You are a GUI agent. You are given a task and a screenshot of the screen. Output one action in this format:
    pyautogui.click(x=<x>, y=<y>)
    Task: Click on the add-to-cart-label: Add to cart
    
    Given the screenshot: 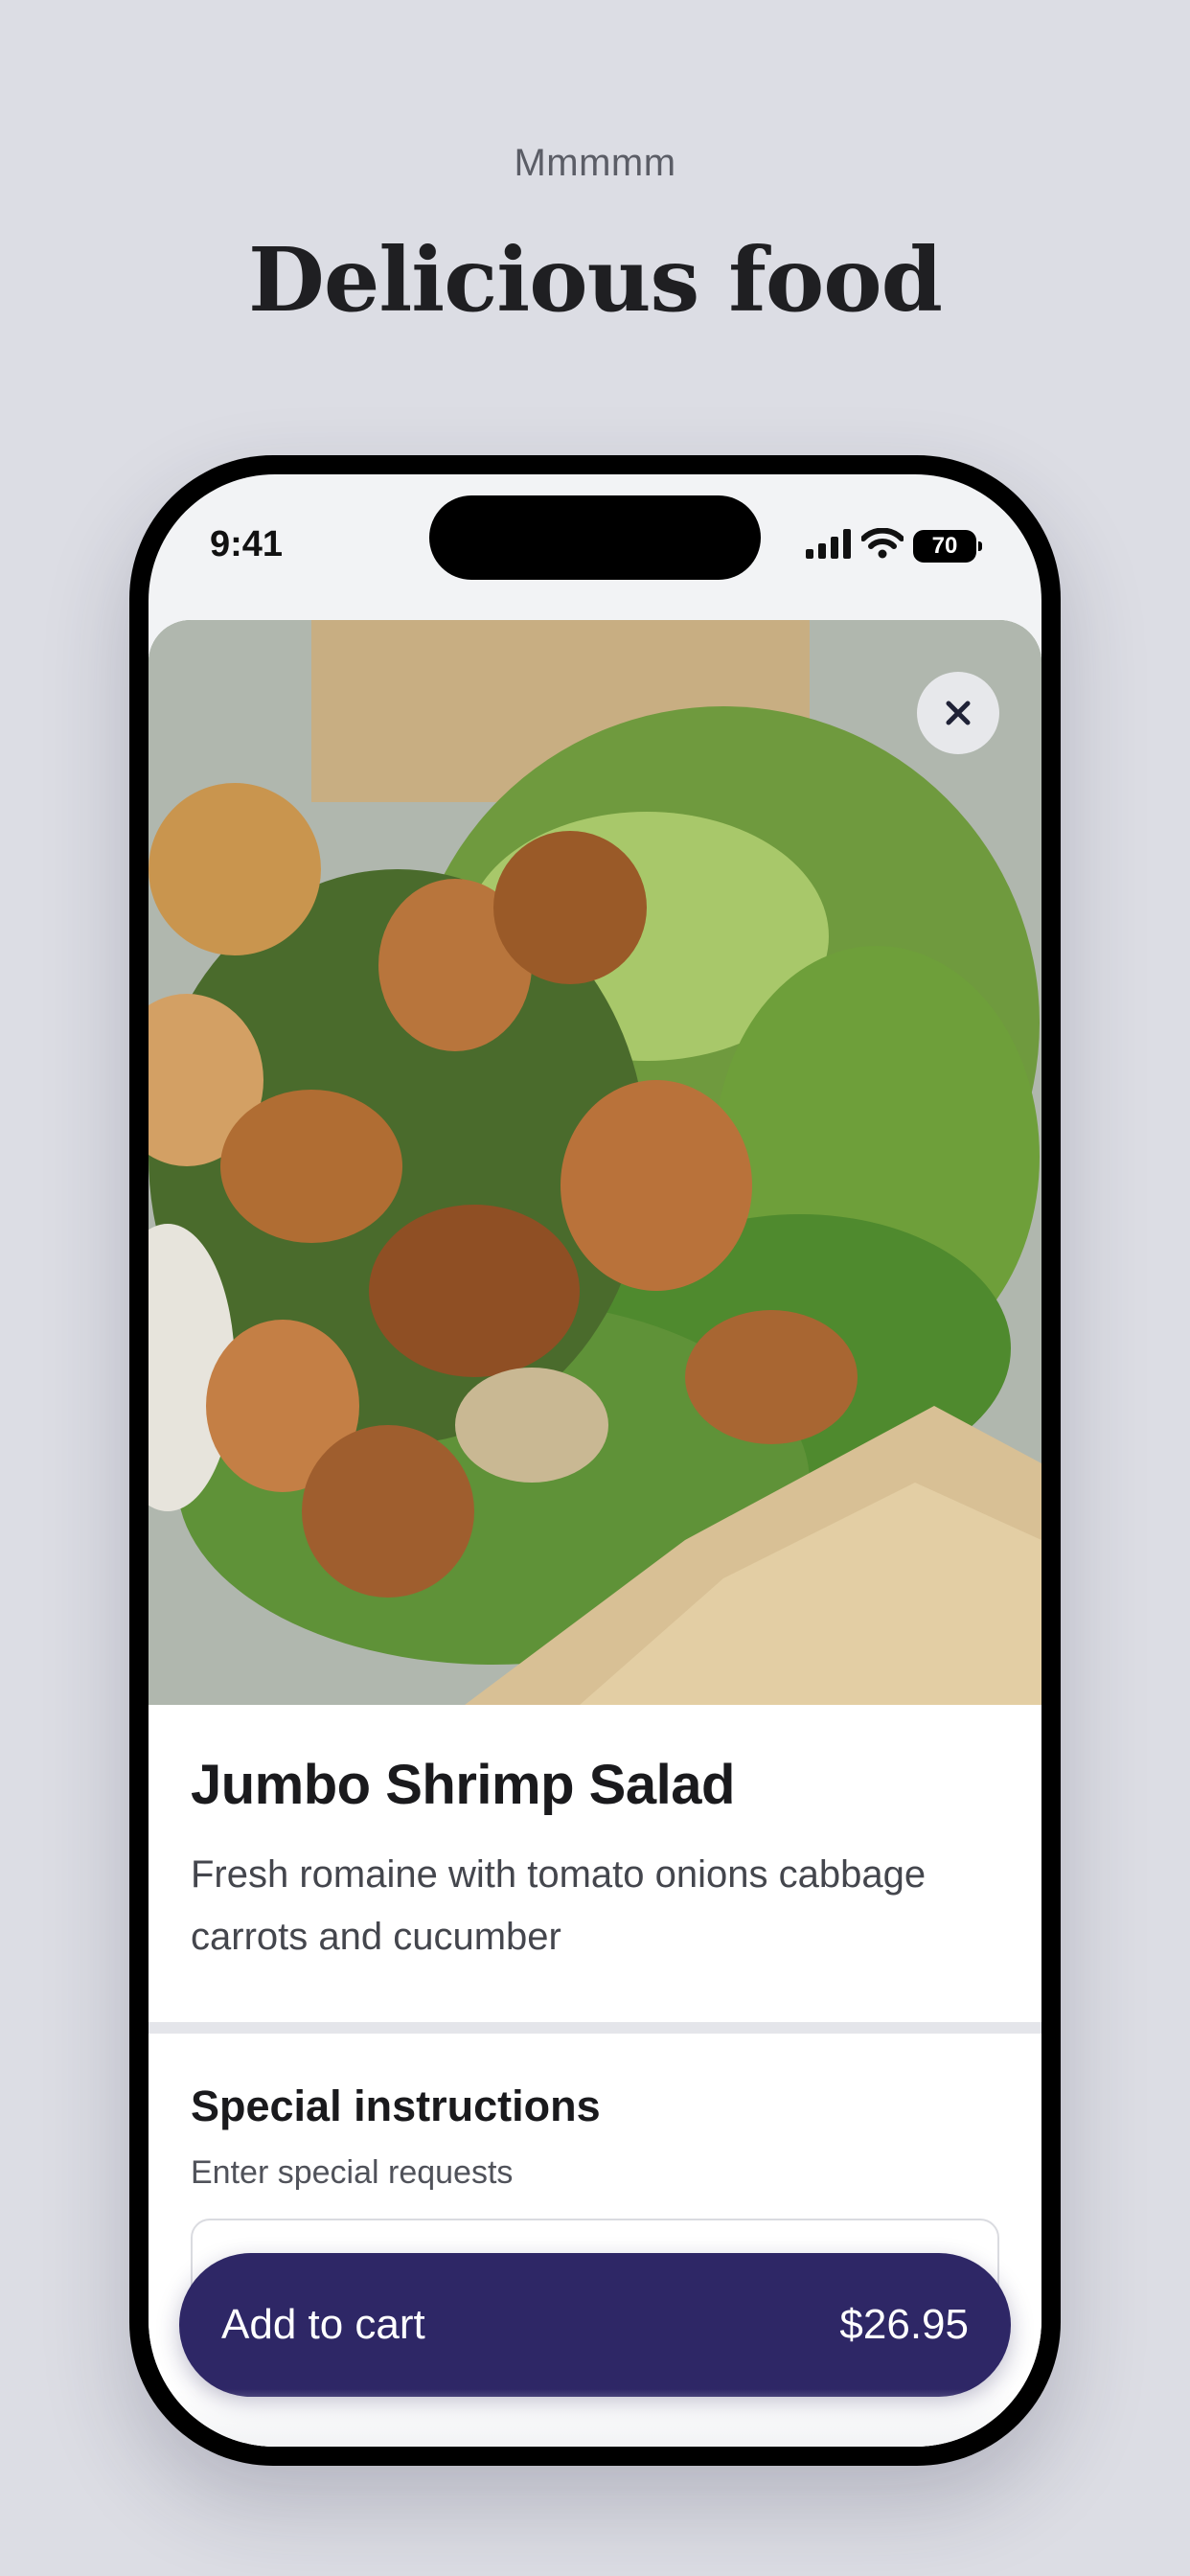 What is the action you would take?
    pyautogui.click(x=323, y=2324)
    